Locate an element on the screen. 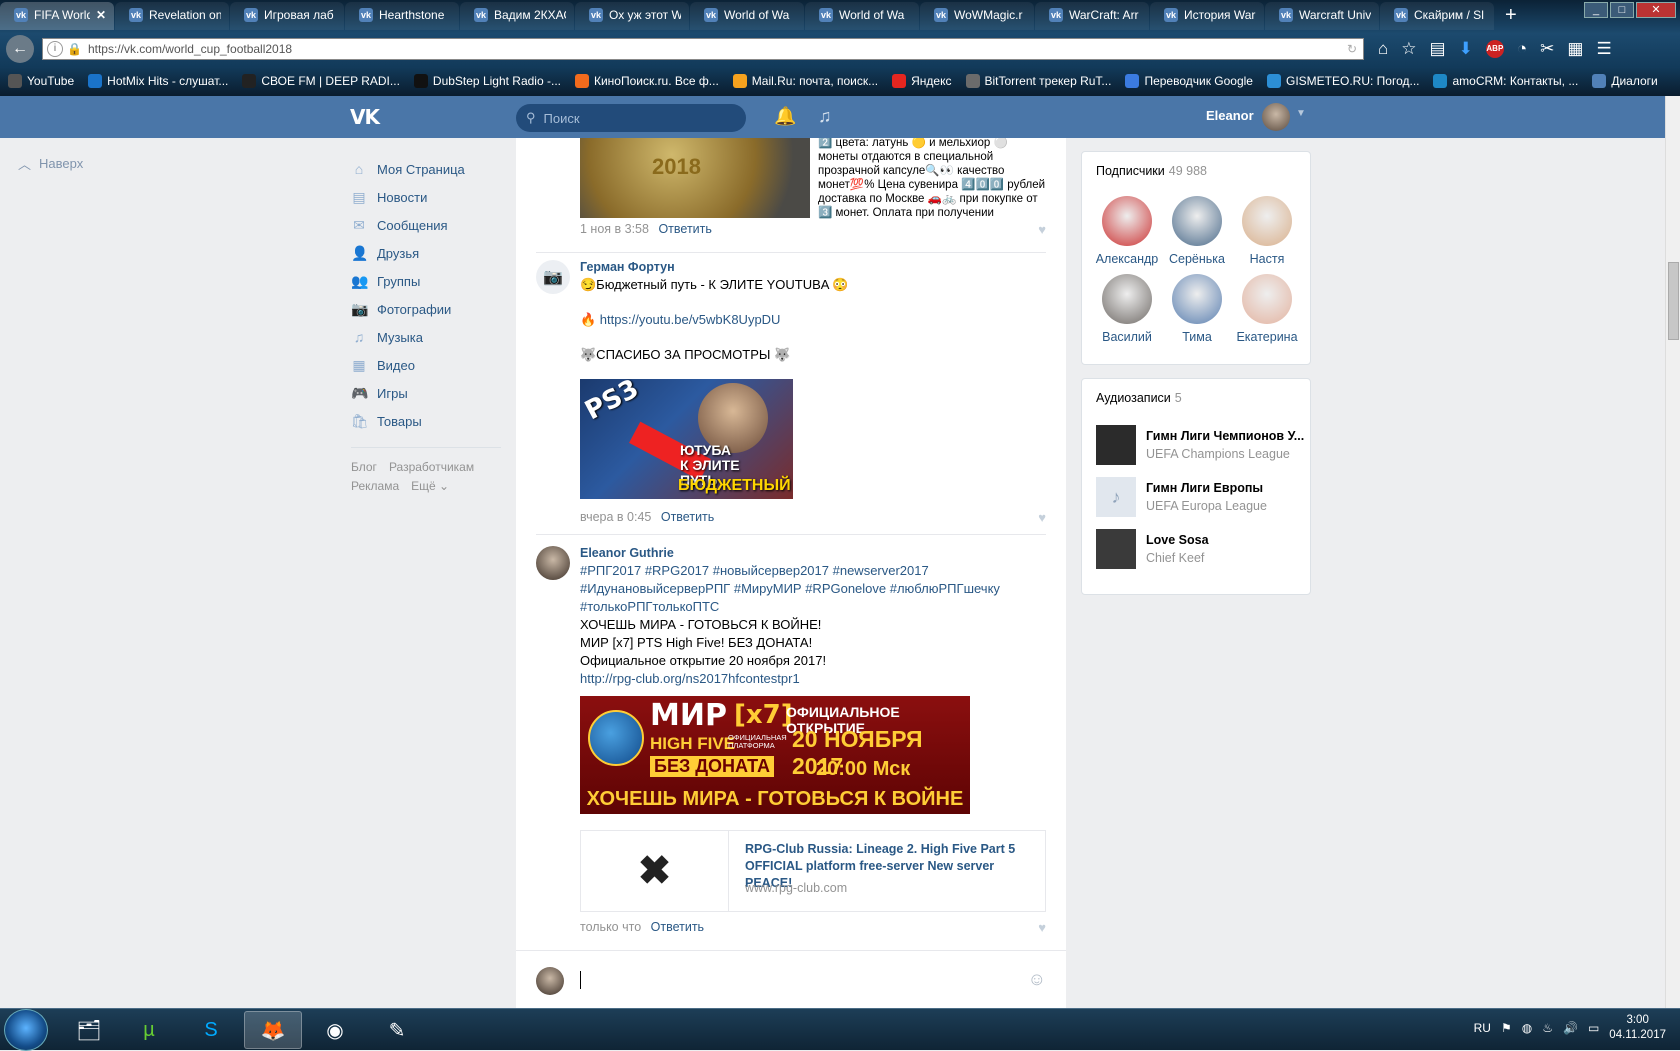  music-note-icon: ♪ is located at coordinates (1116, 497).